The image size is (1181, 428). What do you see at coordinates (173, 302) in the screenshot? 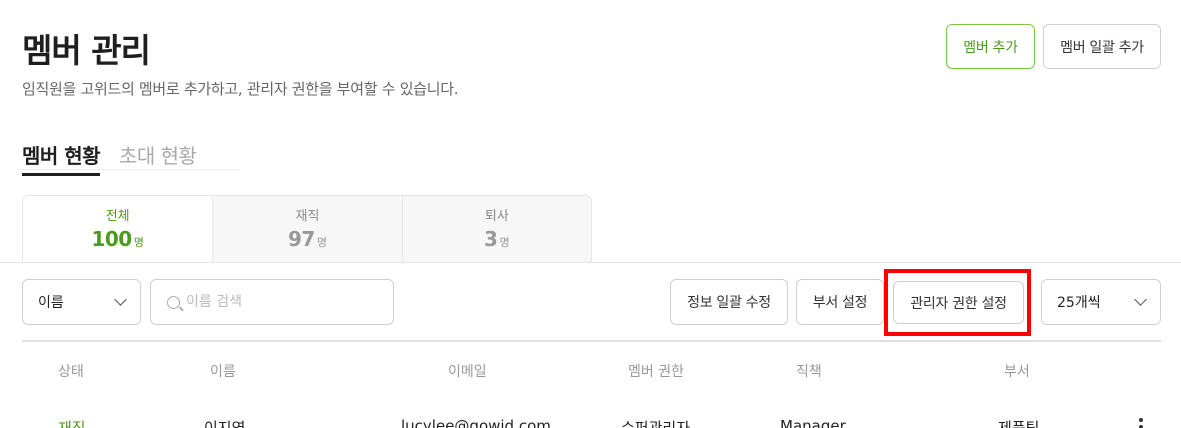
I see `search-icon` at bounding box center [173, 302].